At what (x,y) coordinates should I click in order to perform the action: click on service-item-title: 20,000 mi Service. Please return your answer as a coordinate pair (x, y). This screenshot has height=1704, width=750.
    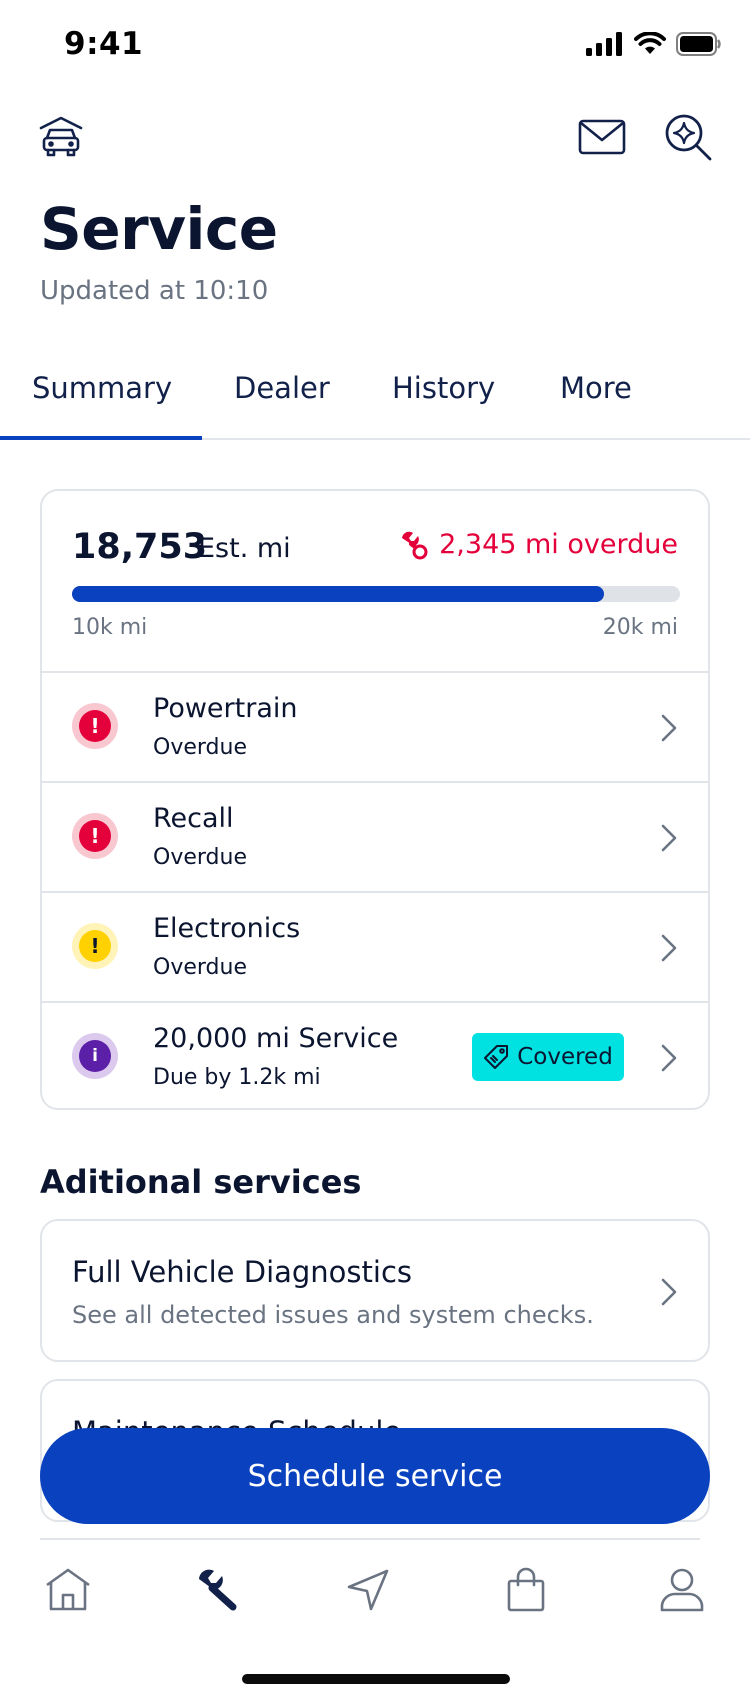
    Looking at the image, I should click on (276, 1038).